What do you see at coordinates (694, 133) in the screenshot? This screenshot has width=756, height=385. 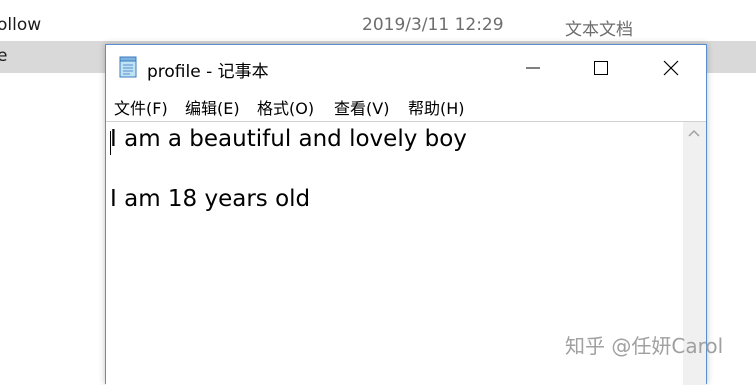 I see `scroll-up-arrow-icon` at bounding box center [694, 133].